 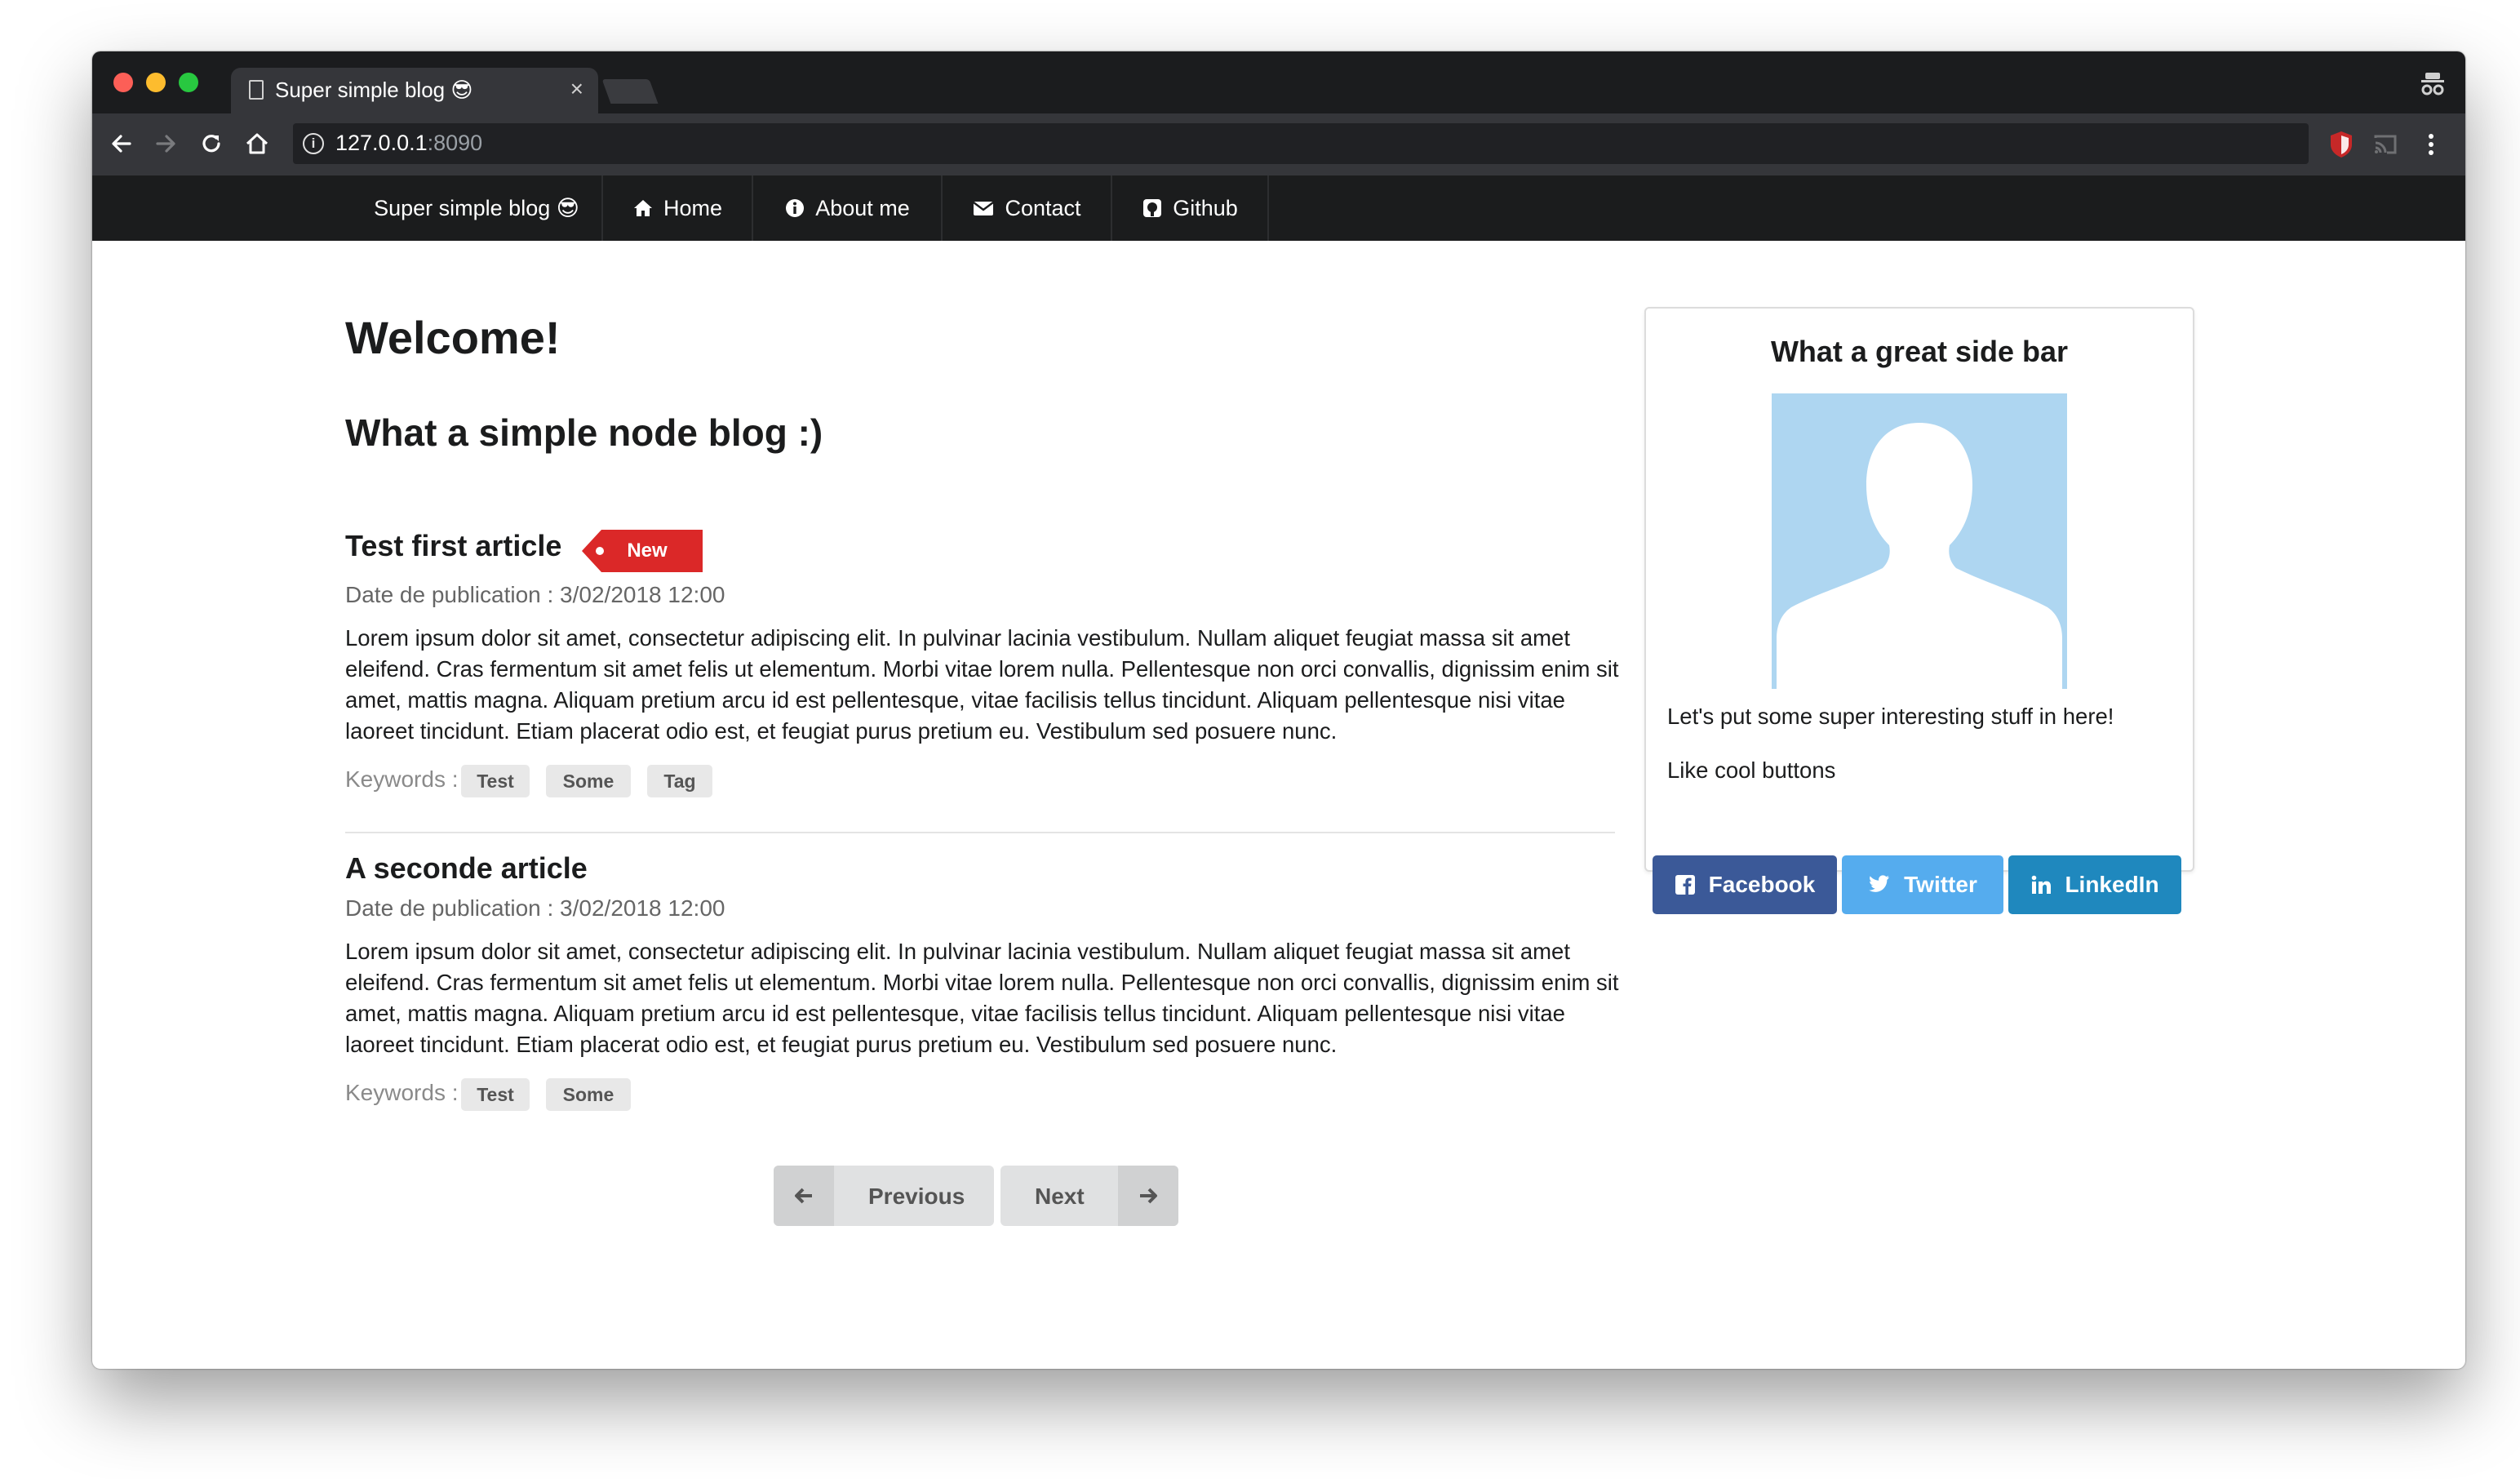 What do you see at coordinates (980, 832) in the screenshot?
I see `article-divider` at bounding box center [980, 832].